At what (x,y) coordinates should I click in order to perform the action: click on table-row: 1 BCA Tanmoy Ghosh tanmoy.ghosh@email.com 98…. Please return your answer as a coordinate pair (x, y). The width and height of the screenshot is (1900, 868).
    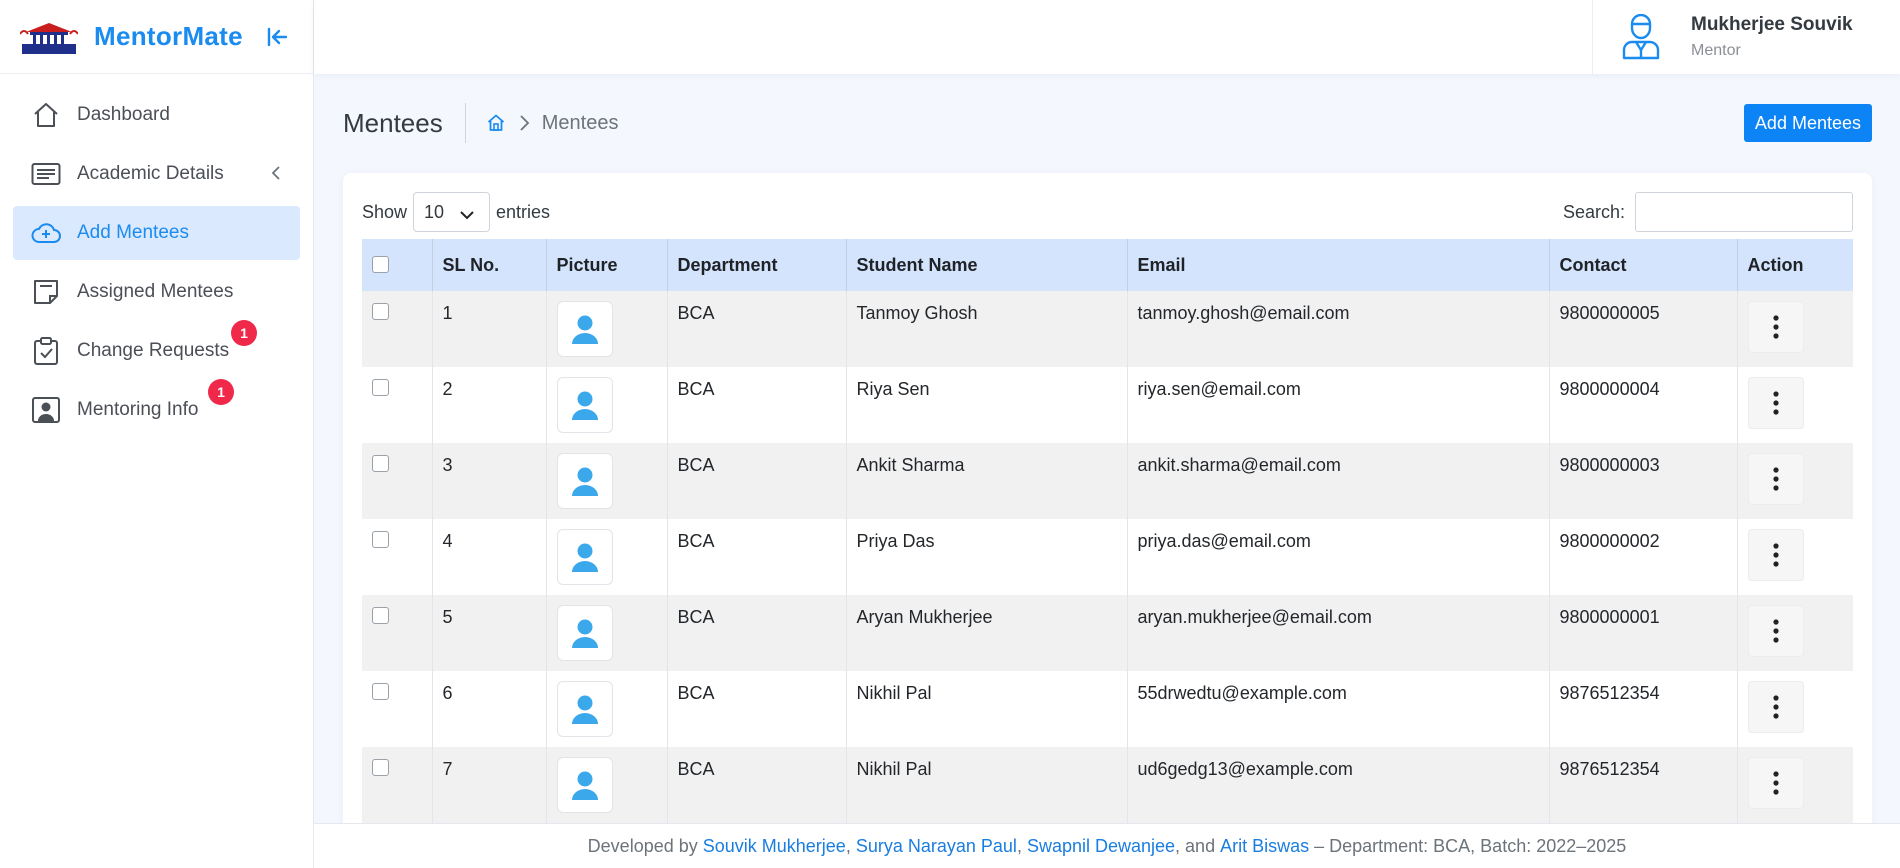
    Looking at the image, I should click on (1107, 329).